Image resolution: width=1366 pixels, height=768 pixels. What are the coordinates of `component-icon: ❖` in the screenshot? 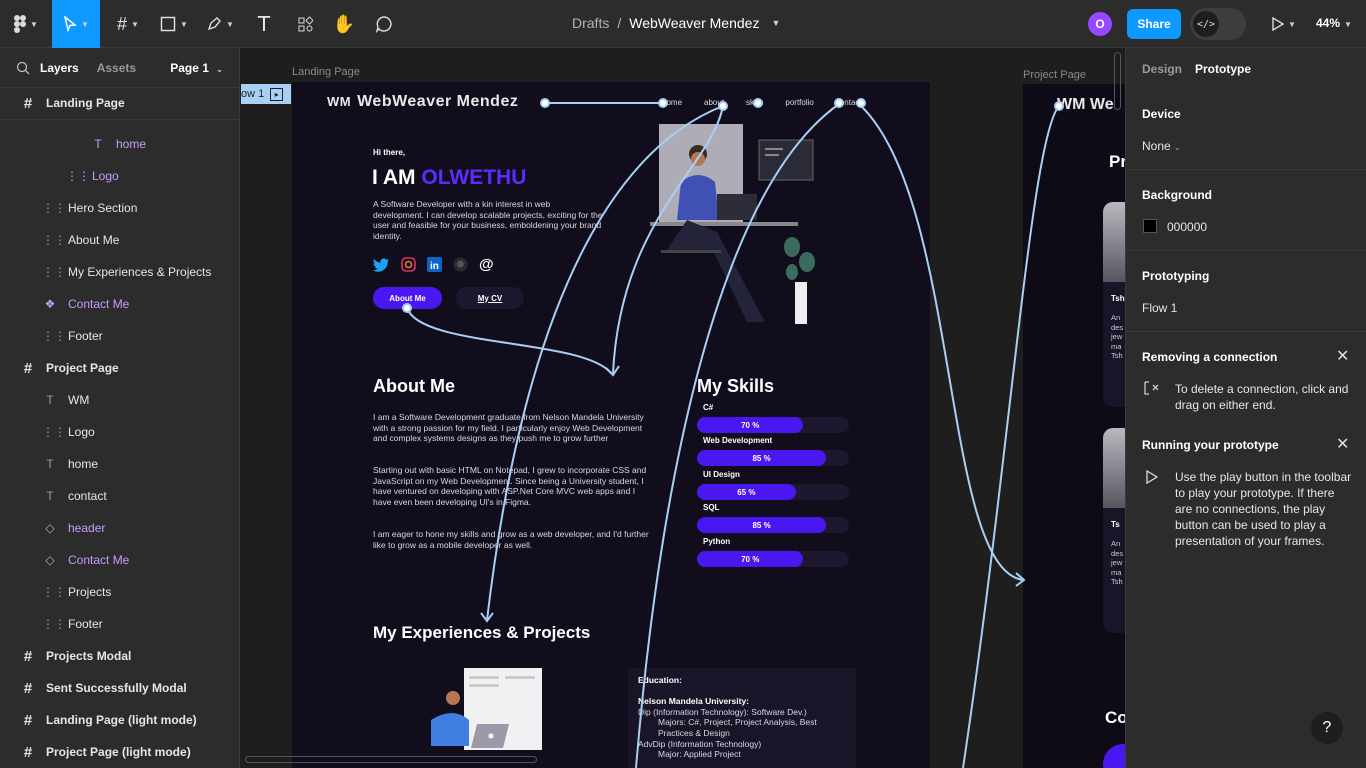 It's located at (50, 304).